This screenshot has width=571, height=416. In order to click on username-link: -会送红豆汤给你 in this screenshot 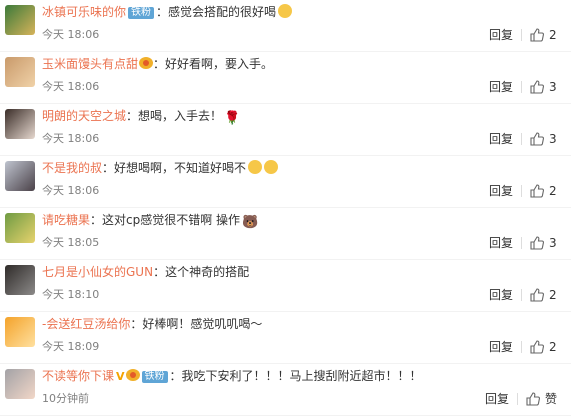, I will do `click(86, 324)`.